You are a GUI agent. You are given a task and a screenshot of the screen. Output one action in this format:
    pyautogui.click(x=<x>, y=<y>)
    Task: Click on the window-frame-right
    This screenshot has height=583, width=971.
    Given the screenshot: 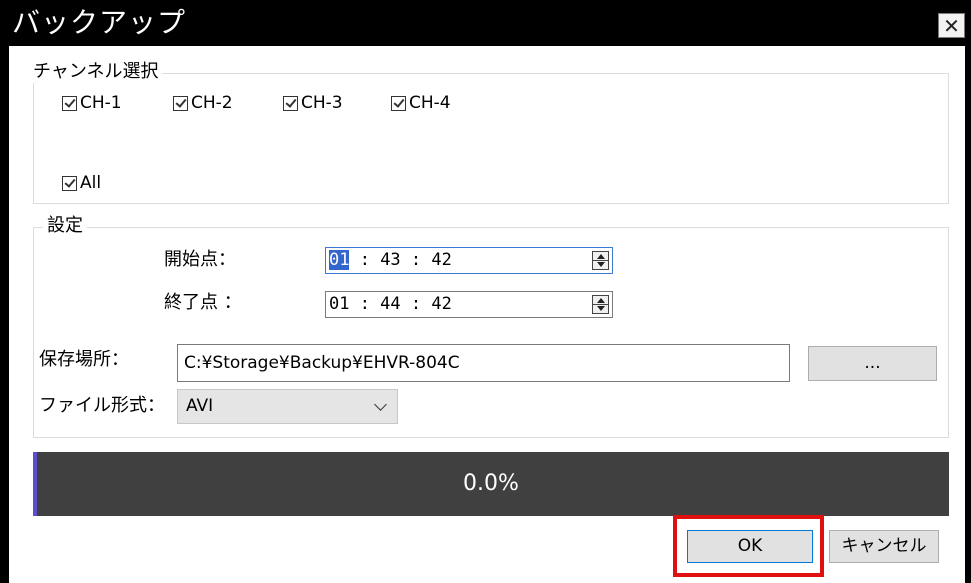 What is the action you would take?
    pyautogui.click(x=968, y=314)
    